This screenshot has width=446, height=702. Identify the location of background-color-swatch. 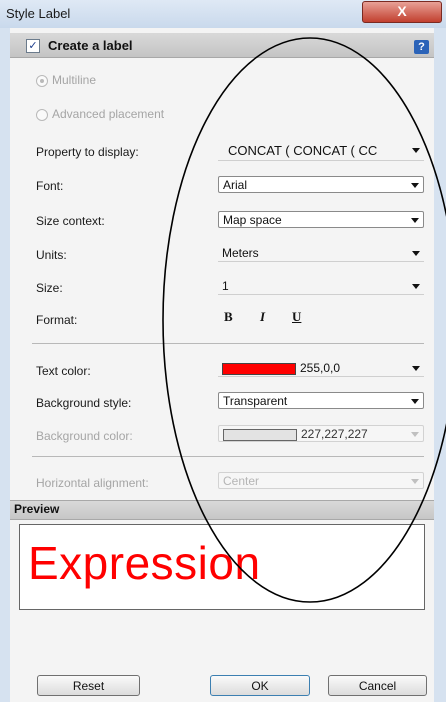
(260, 435).